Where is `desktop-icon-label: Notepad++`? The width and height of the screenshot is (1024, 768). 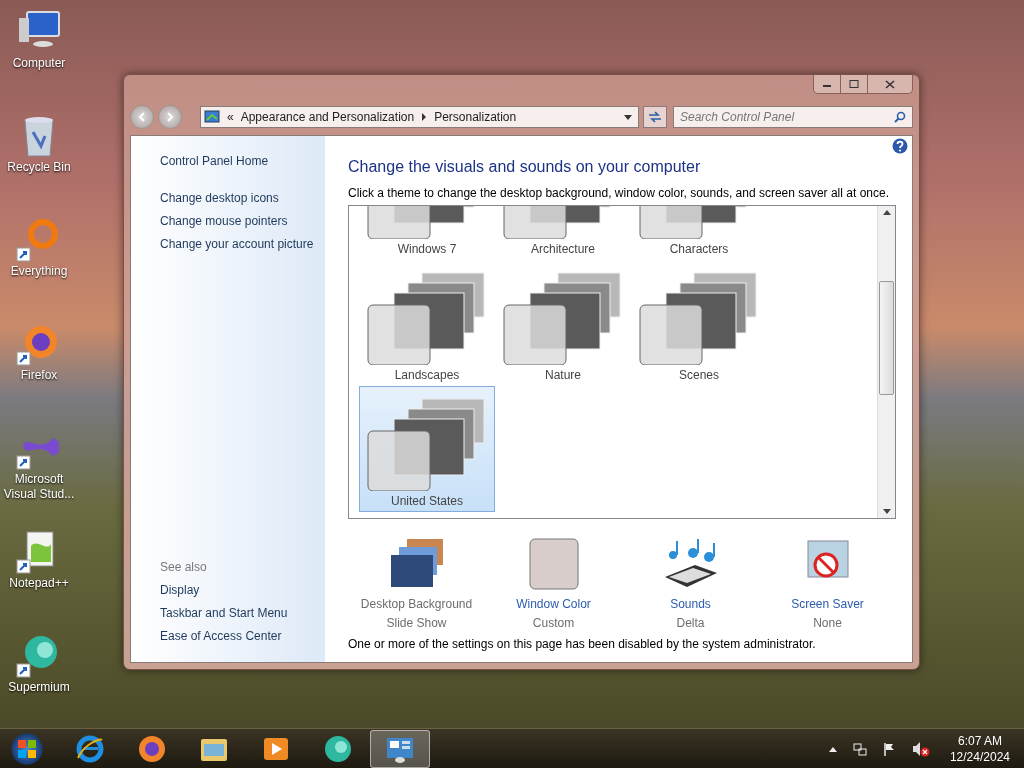 desktop-icon-label: Notepad++ is located at coordinates (39, 583).